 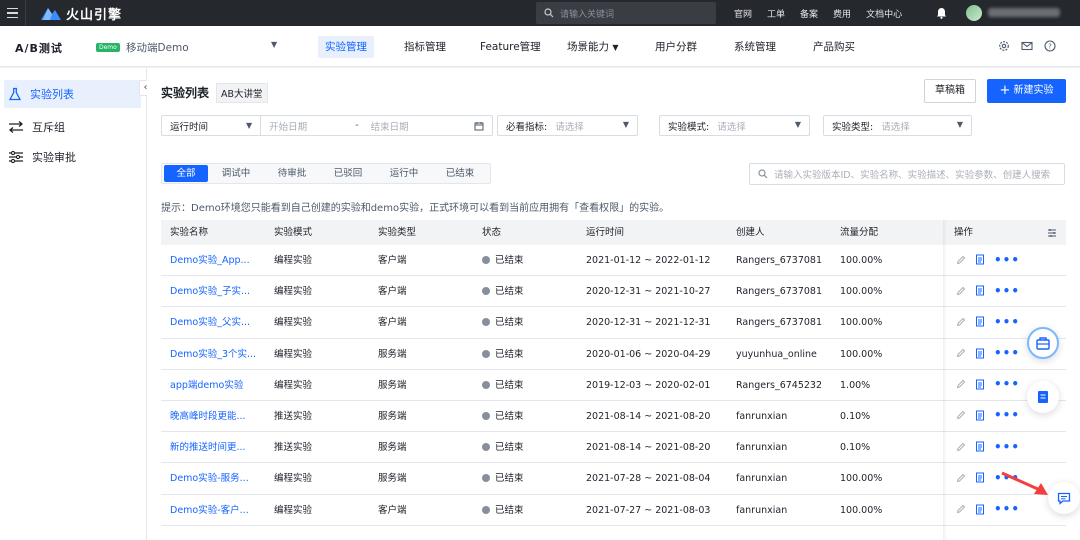 I want to click on flask-icon, so click(x=15, y=94).